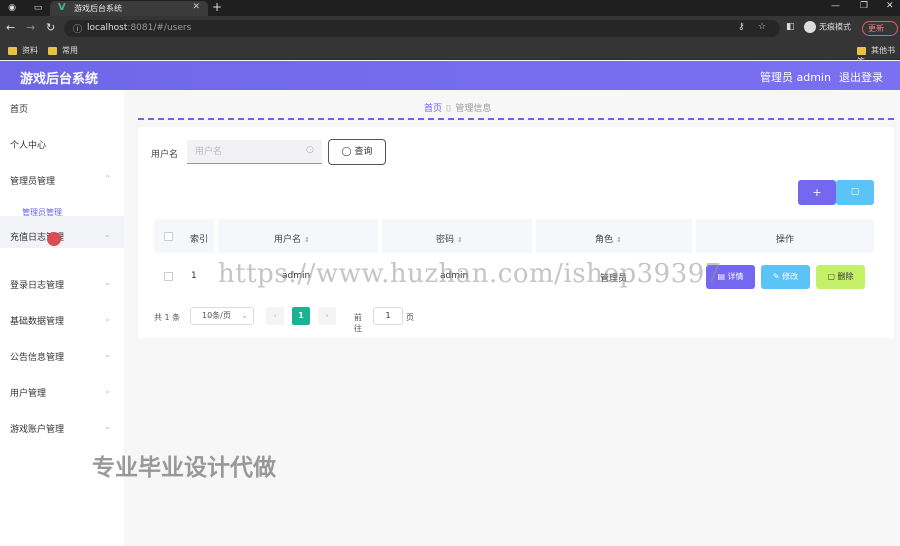  I want to click on incognito-indicator: 无痕模式, so click(827, 27).